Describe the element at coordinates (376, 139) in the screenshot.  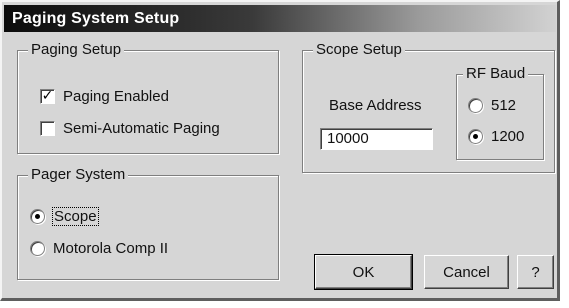
I see `base-address-input: 10000` at that location.